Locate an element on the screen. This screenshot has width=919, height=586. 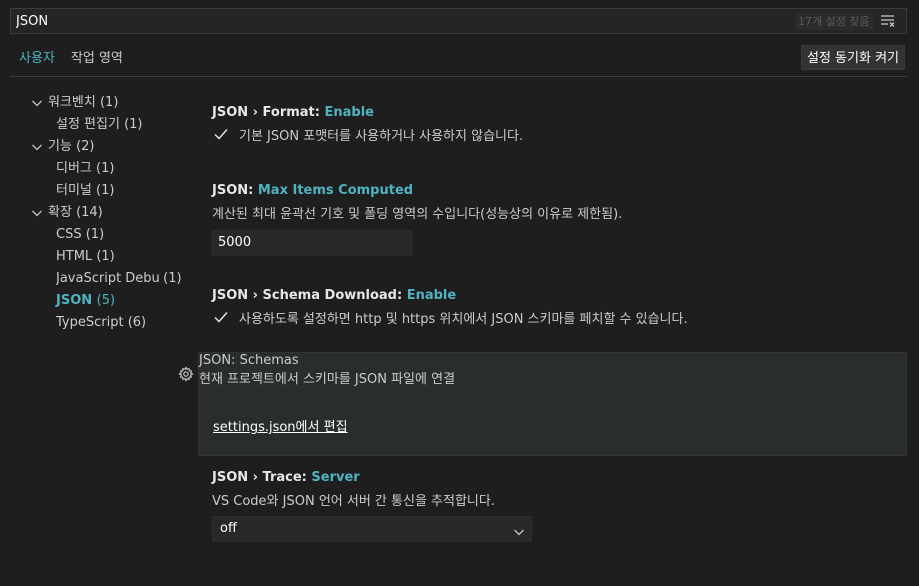
max-items-input: 5000 is located at coordinates (312, 243).